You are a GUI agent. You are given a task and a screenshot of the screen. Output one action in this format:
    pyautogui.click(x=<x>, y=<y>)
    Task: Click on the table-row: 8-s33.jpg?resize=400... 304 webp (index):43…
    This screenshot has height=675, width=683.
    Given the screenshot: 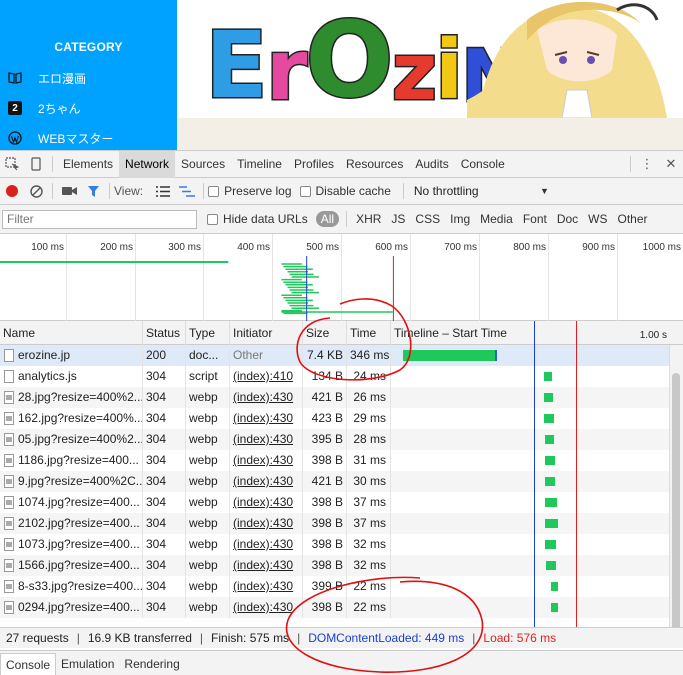 What is the action you would take?
    pyautogui.click(x=341, y=586)
    